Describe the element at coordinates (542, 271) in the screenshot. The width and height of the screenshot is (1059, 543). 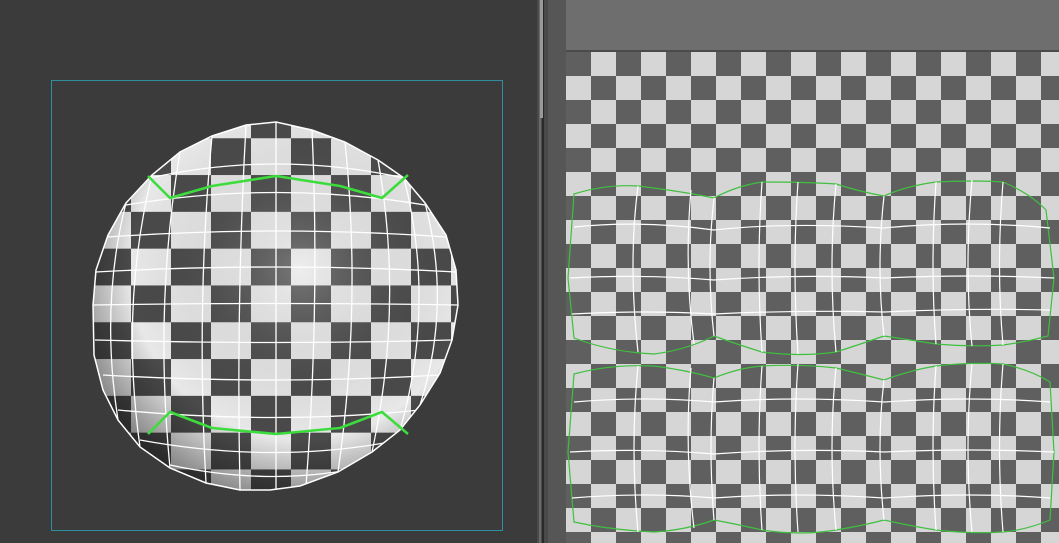
I see `panel-splitter` at that location.